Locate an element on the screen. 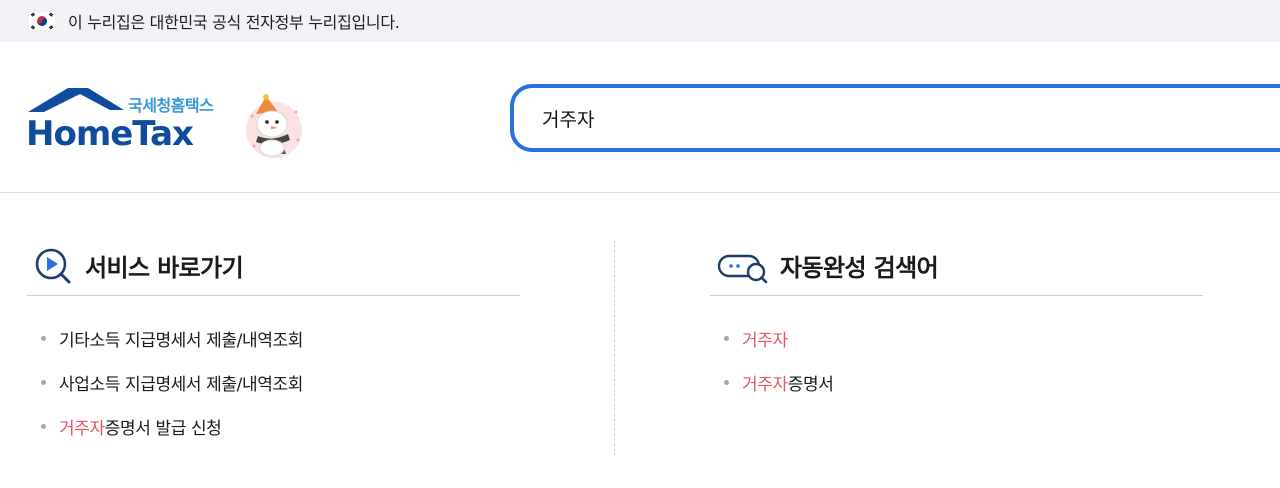  autocomplete-panel: 자동완성 검색어 거주자 거주자 증명서 is located at coordinates (956, 320).